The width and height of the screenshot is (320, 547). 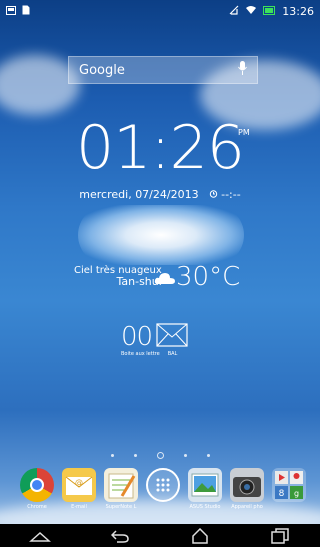 I want to click on mail-labels: Boite aux lettre BAL, so click(x=149, y=354).